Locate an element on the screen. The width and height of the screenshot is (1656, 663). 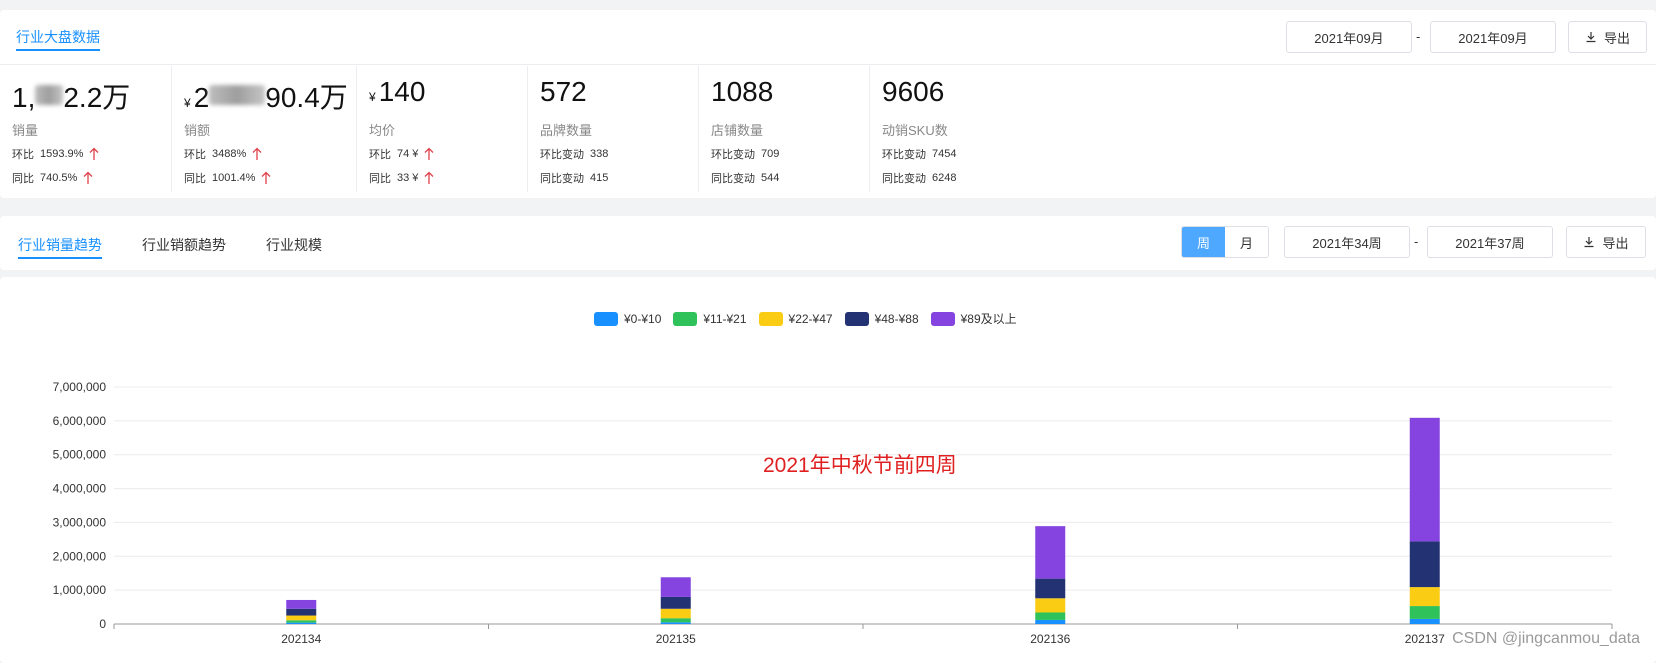
metric-compare-value: 6248 is located at coordinates (944, 178).